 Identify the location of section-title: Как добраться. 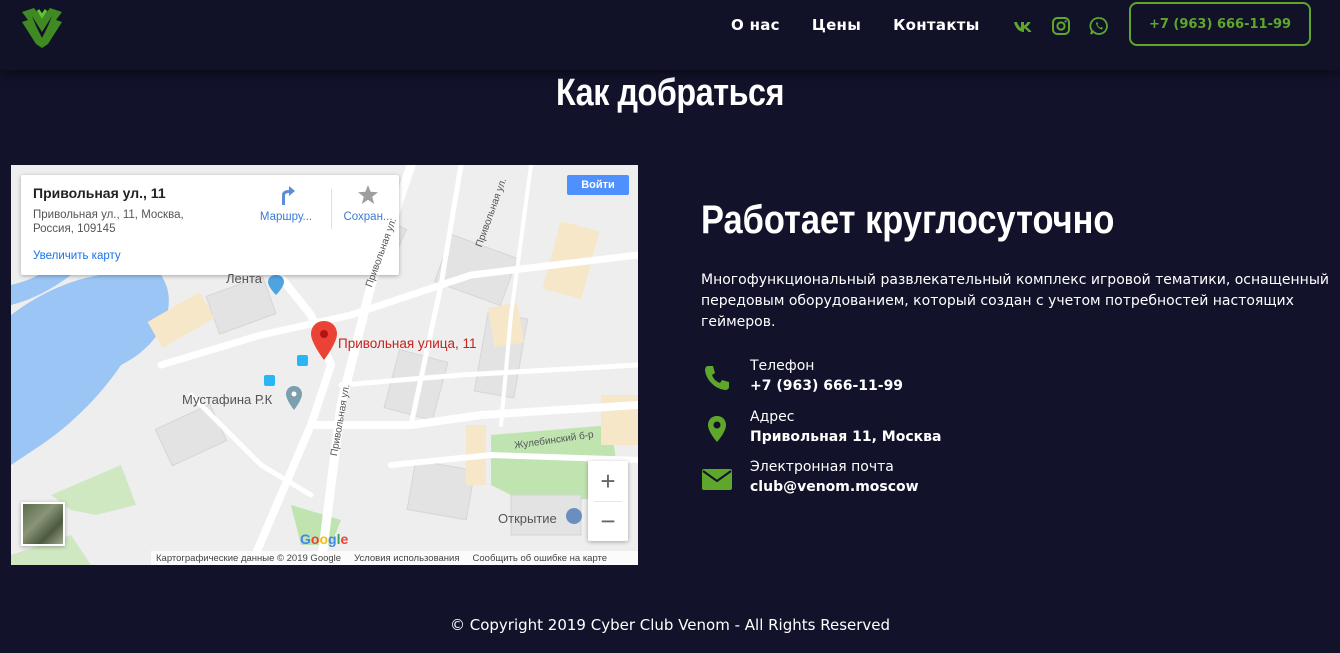
(670, 93).